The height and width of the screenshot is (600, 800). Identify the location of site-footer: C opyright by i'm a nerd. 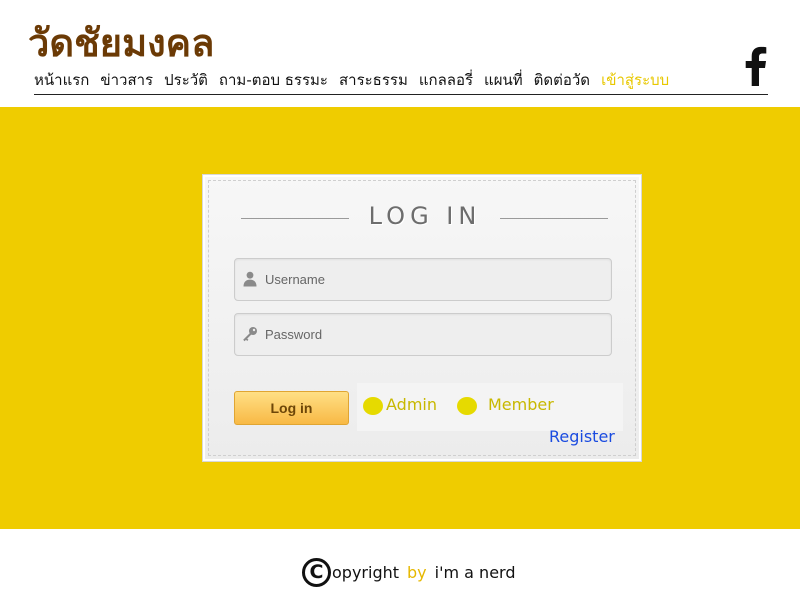
(400, 564).